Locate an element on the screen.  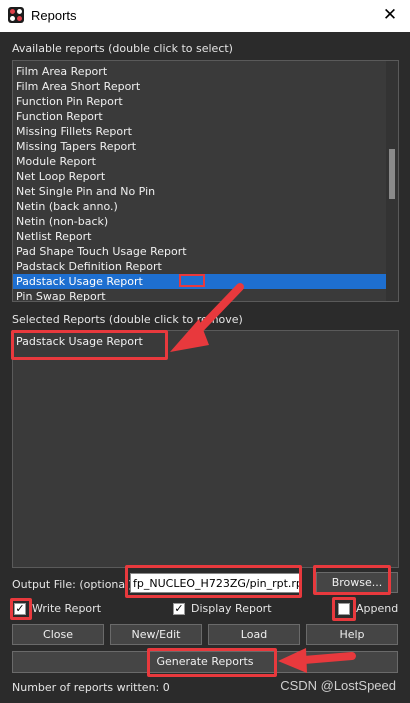
display-report-label: Display Report is located at coordinates (231, 608).